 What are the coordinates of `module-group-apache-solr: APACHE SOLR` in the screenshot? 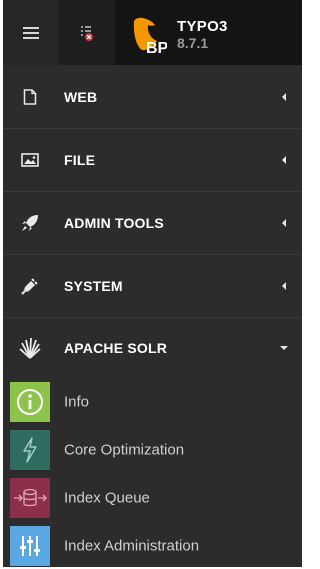 It's located at (152, 348).